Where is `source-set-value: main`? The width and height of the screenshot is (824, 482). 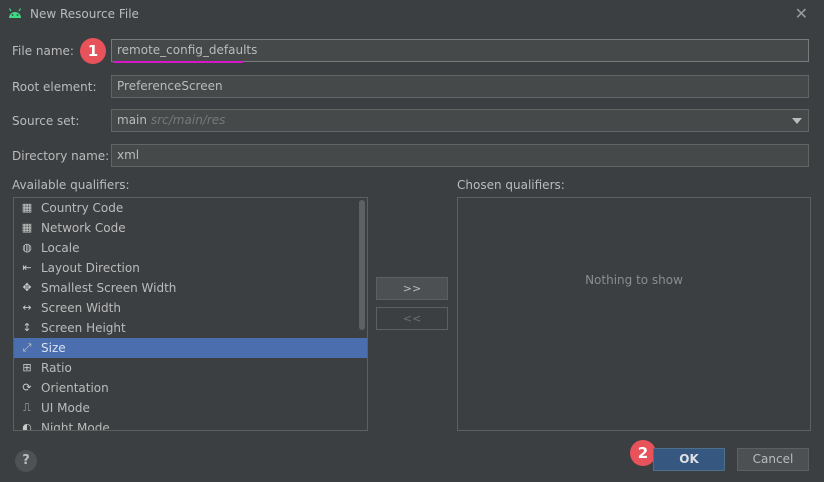 source-set-value: main is located at coordinates (132, 120).